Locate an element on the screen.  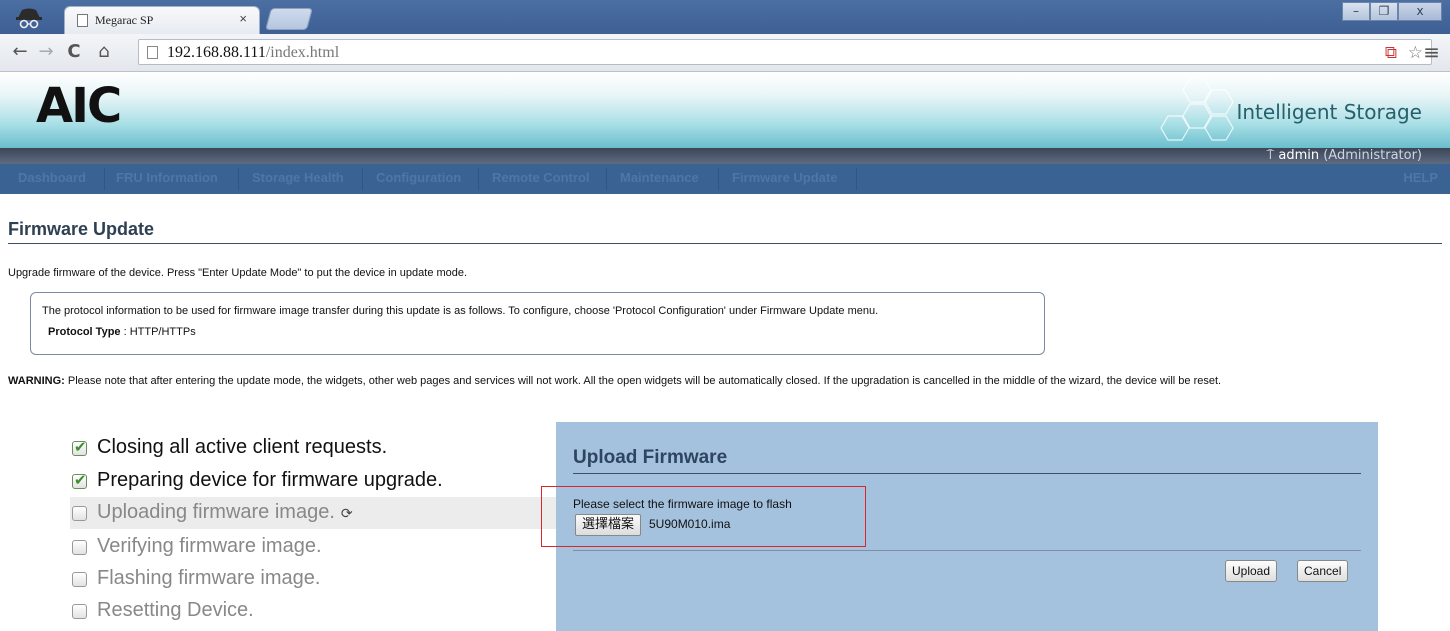
step-label-row: Uploading firmware image. ⟳ is located at coordinates (225, 512).